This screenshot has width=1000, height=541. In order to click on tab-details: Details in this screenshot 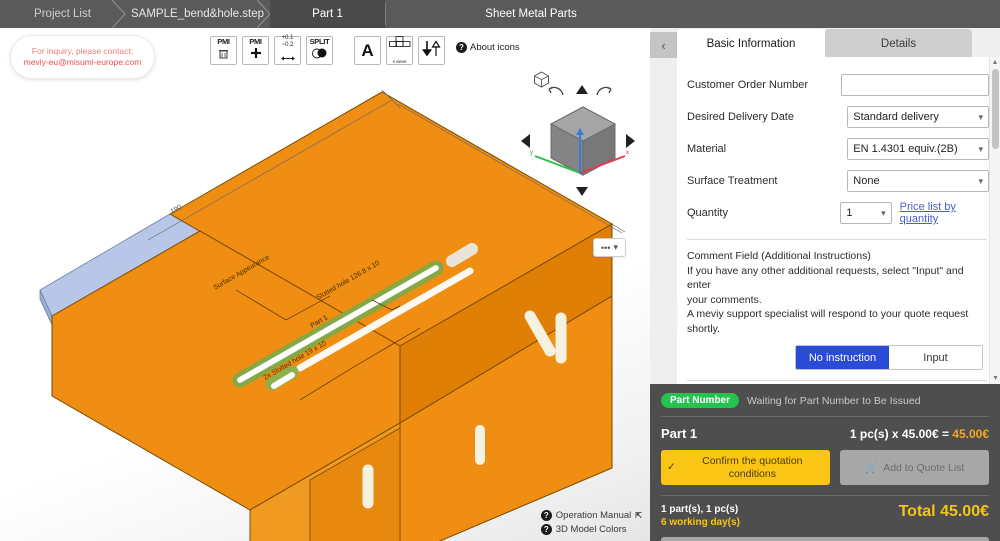, I will do `click(898, 43)`.